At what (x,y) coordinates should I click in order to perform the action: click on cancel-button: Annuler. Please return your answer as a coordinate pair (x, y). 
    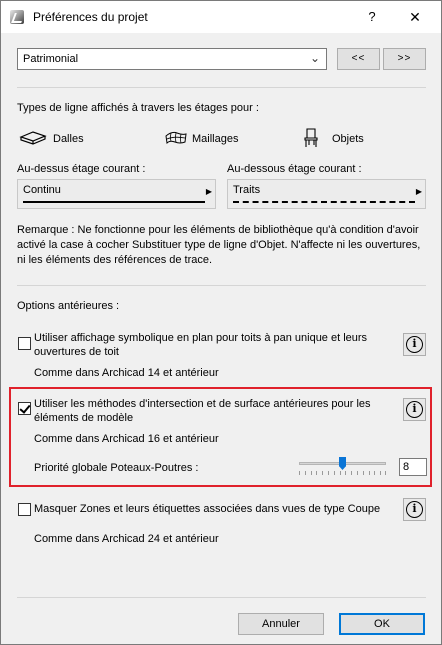
    Looking at the image, I should click on (281, 624).